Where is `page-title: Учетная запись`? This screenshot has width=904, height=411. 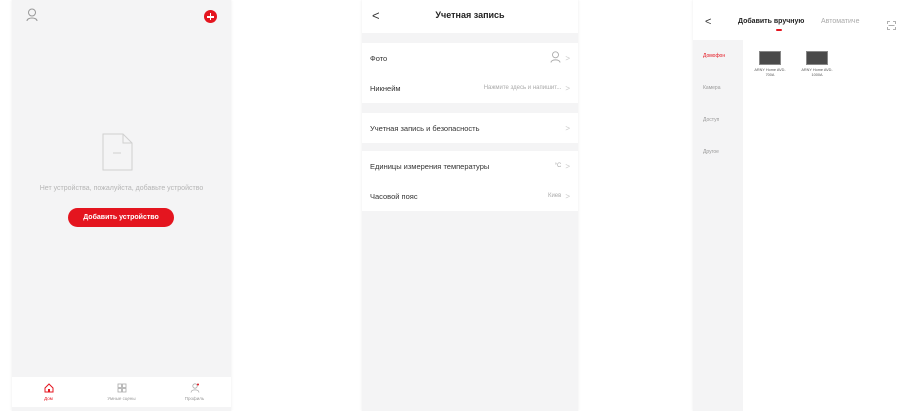
page-title: Учетная запись is located at coordinates (470, 15).